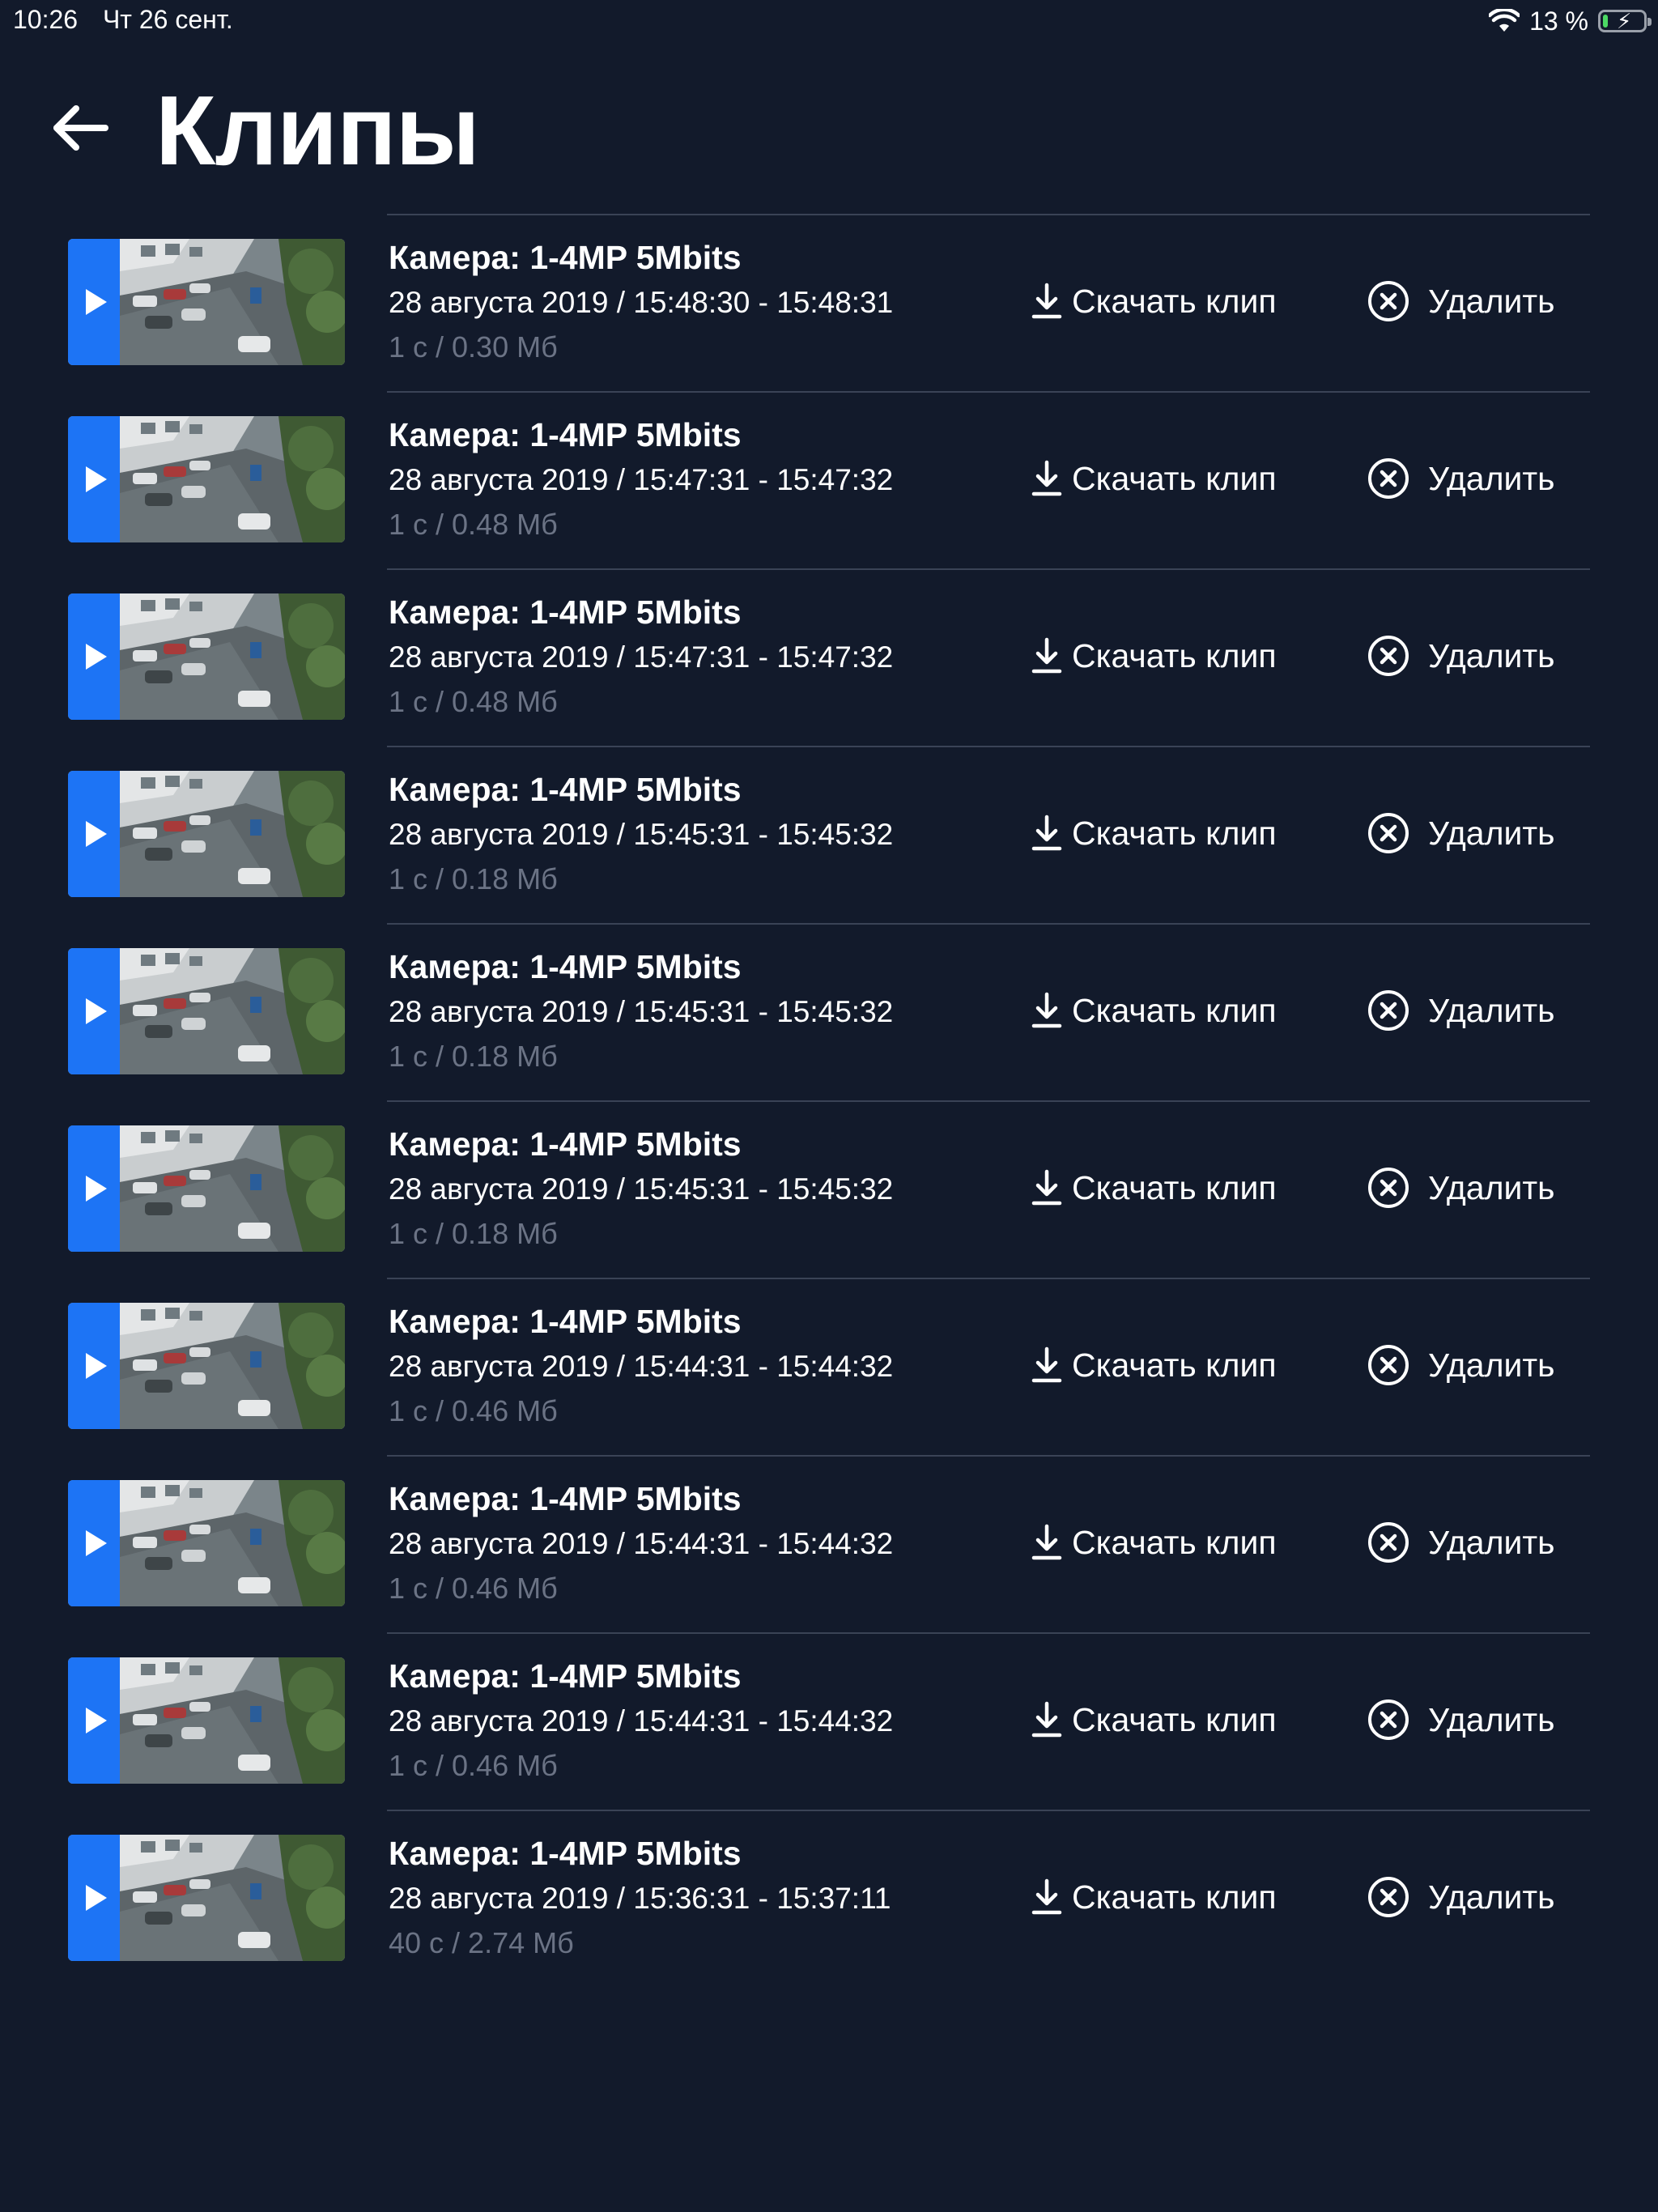  What do you see at coordinates (317, 130) in the screenshot?
I see `page-title: Клипы` at bounding box center [317, 130].